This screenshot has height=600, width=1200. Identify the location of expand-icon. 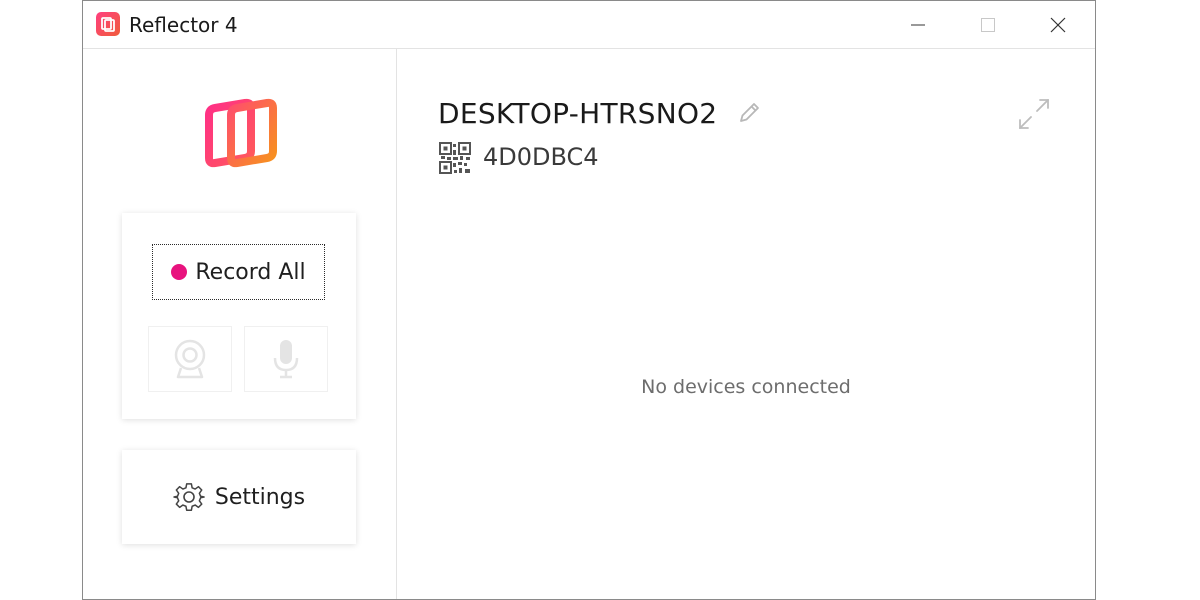
(1034, 114).